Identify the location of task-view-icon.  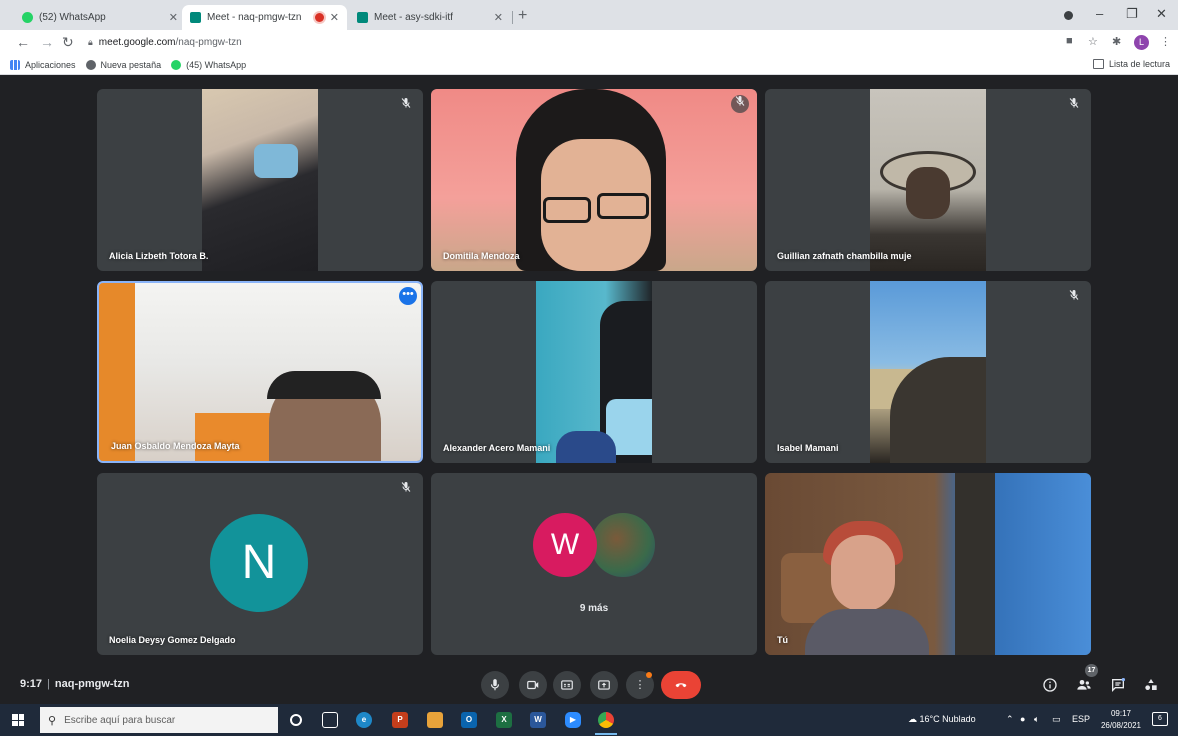
(330, 720).